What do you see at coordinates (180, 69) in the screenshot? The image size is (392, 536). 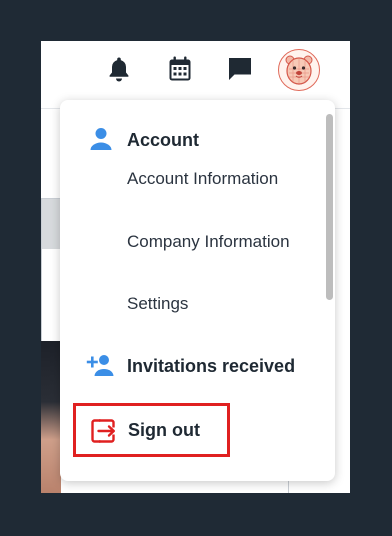 I see `calendar-icon` at bounding box center [180, 69].